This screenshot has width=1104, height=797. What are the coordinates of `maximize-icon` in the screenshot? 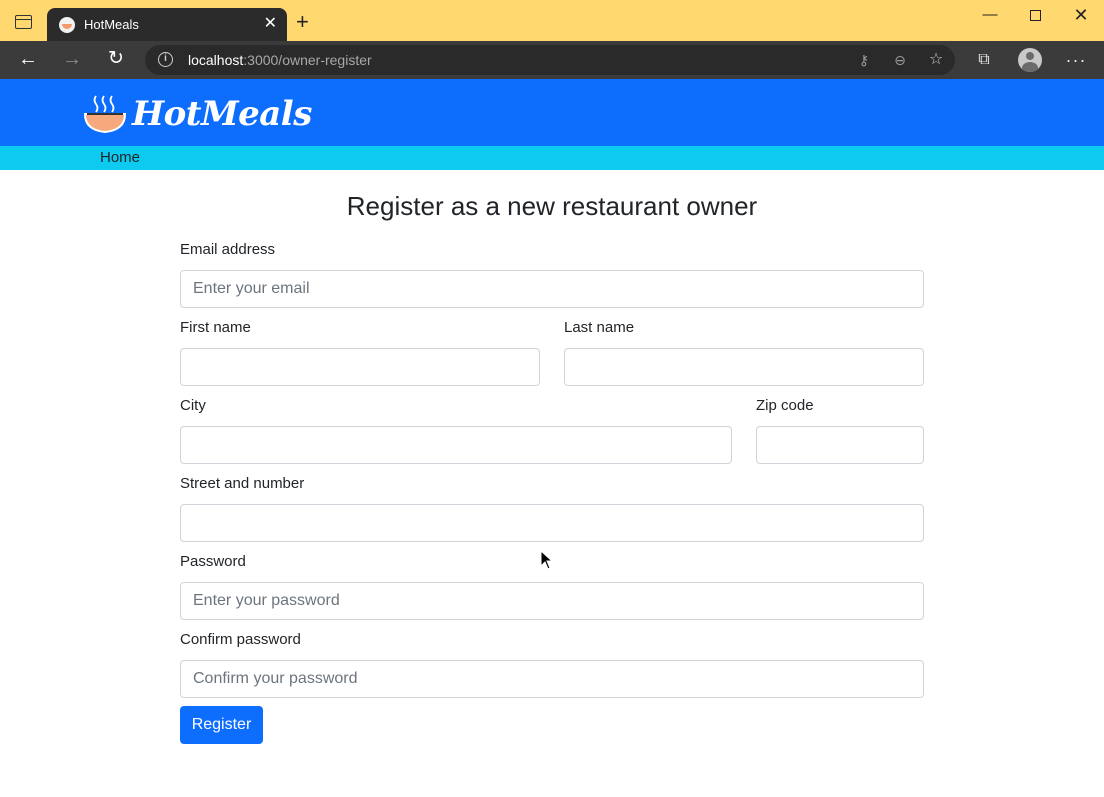 It's located at (1035, 17).